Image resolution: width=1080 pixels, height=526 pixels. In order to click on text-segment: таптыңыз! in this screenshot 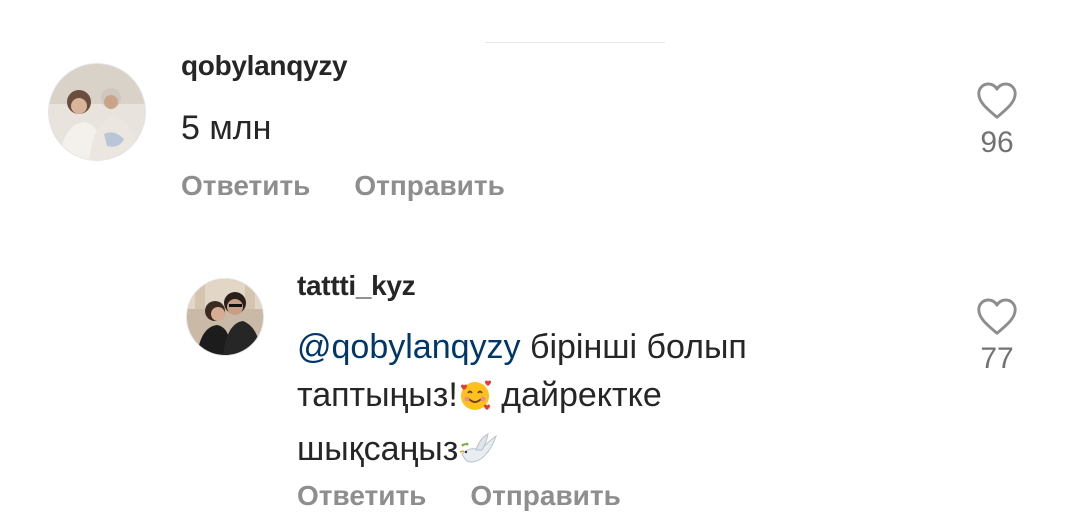, I will do `click(377, 395)`.